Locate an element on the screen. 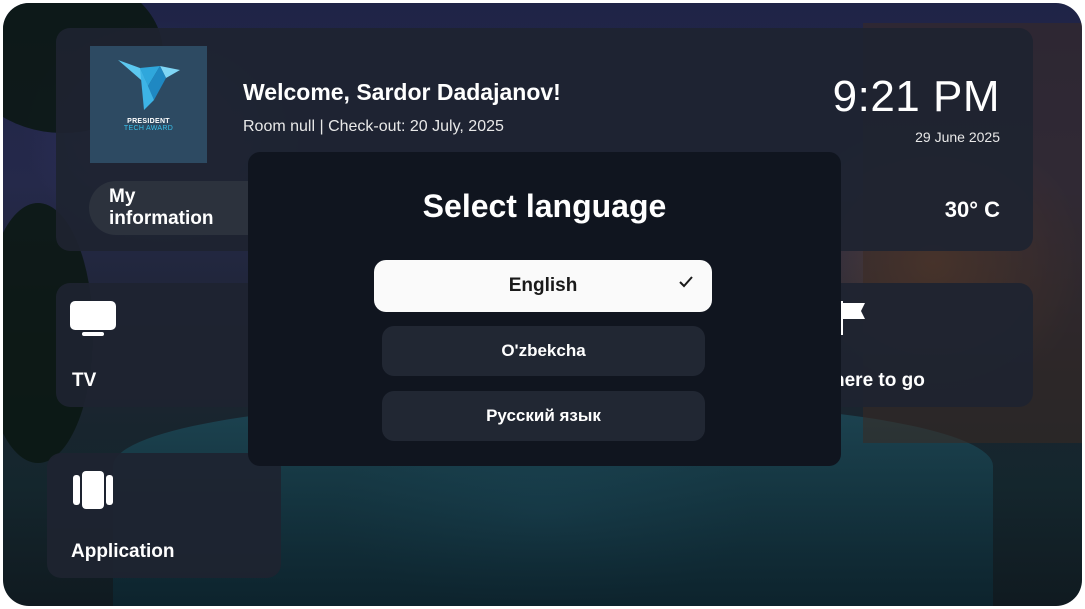  language-option-uzbek: O'zbekcha is located at coordinates (543, 351).